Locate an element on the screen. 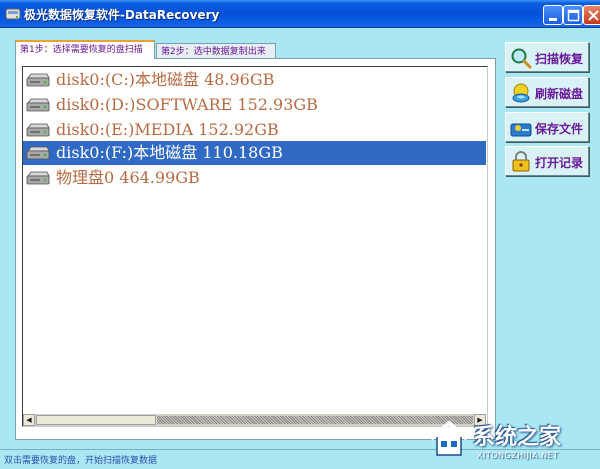 This screenshot has height=469, width=600. refresh-disk-button: 刷新磁盘 is located at coordinates (547, 92).